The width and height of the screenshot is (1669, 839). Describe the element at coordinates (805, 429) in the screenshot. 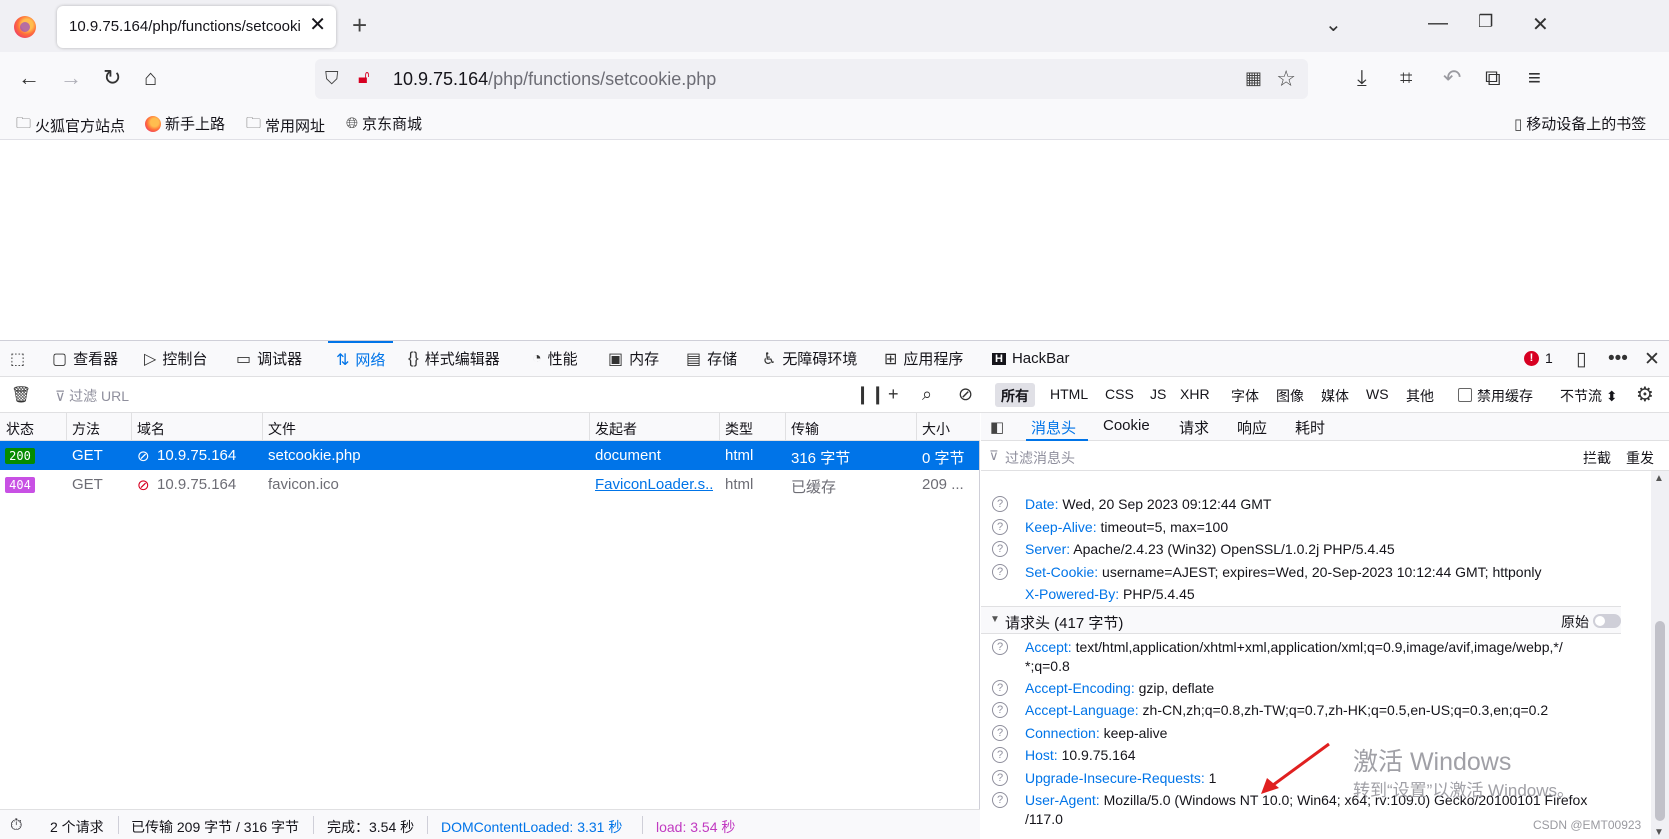

I see `col-transfer: 传输` at that location.